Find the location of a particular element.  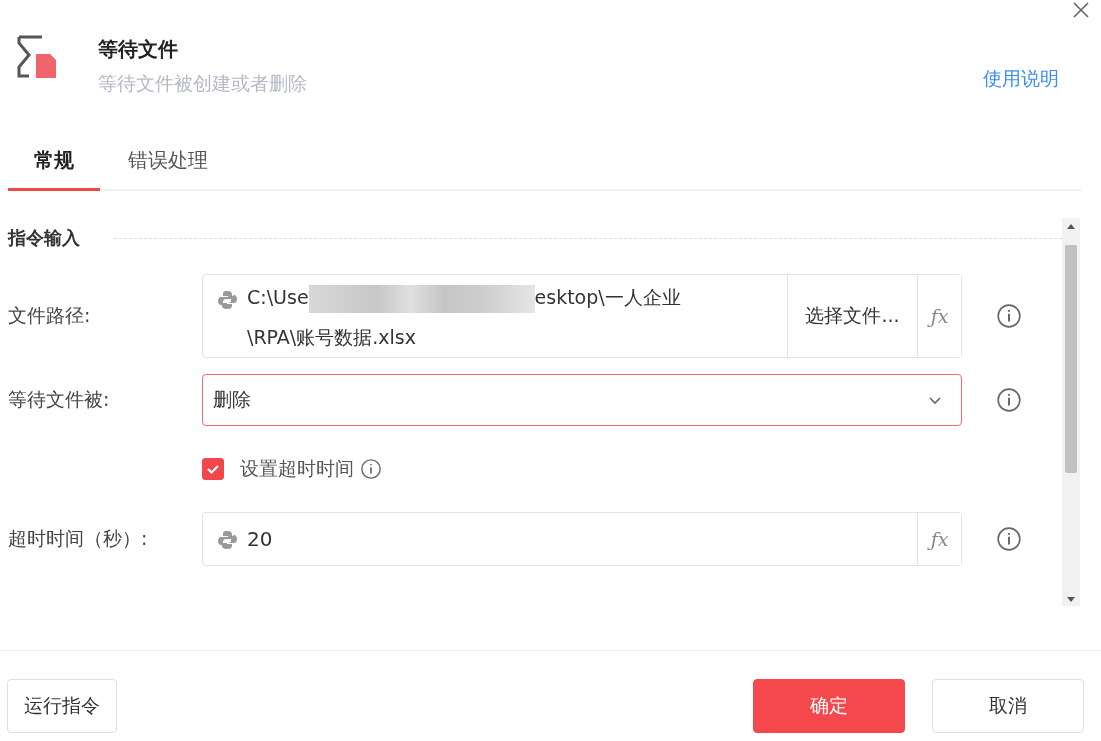

dropdown-field: 删除 is located at coordinates (582, 400).